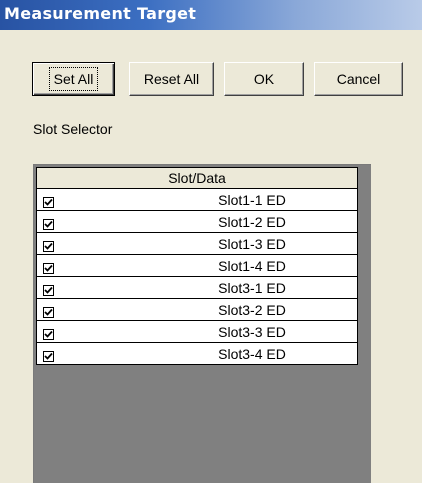  I want to click on ok-button: OK, so click(264, 79).